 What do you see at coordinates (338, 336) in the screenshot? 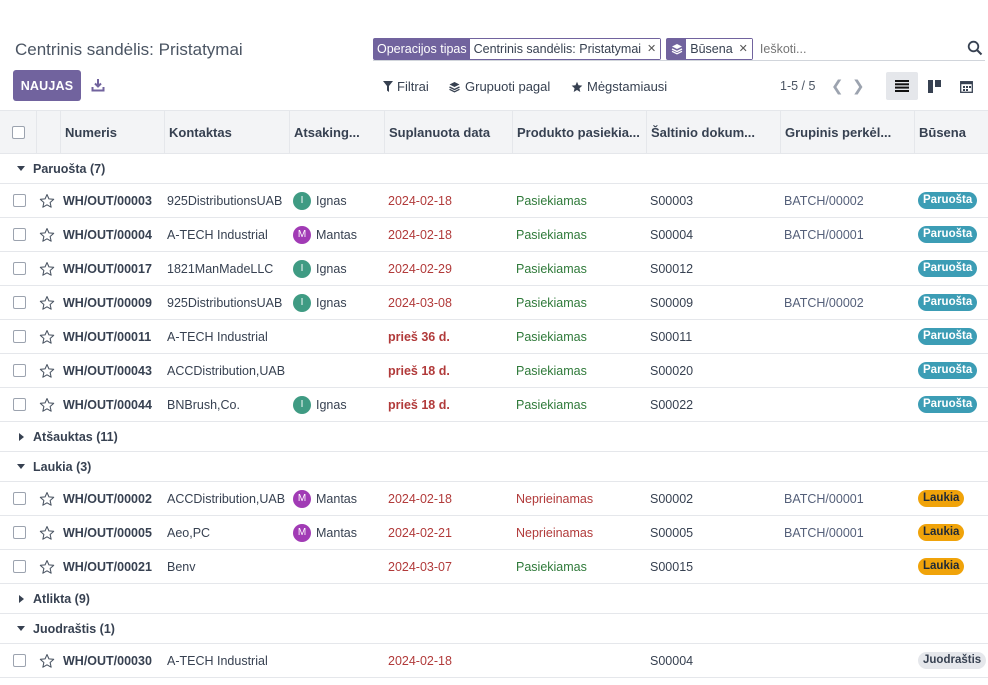
I see `responsible-user` at bounding box center [338, 336].